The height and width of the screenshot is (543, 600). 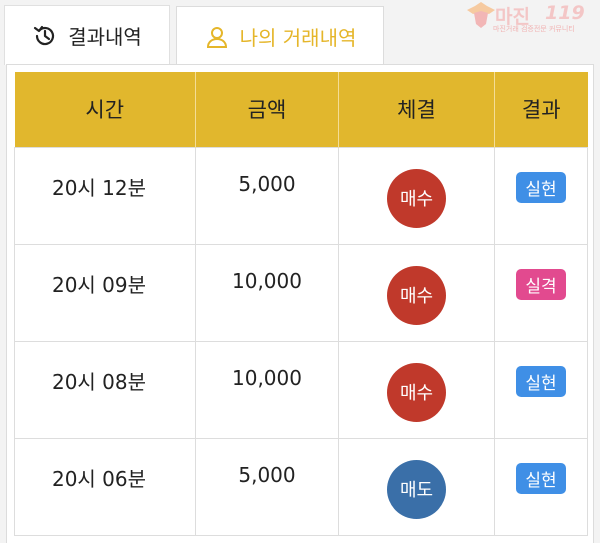 What do you see at coordinates (105, 292) in the screenshot?
I see `cell-time: 20시 09분` at bounding box center [105, 292].